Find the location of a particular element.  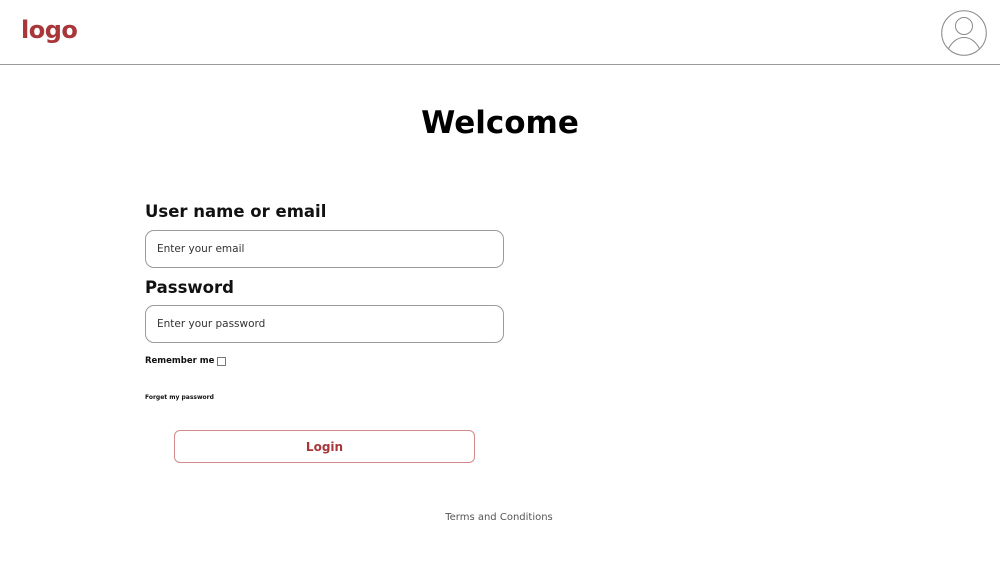

remember-me-label: Remember me is located at coordinates (180, 361).